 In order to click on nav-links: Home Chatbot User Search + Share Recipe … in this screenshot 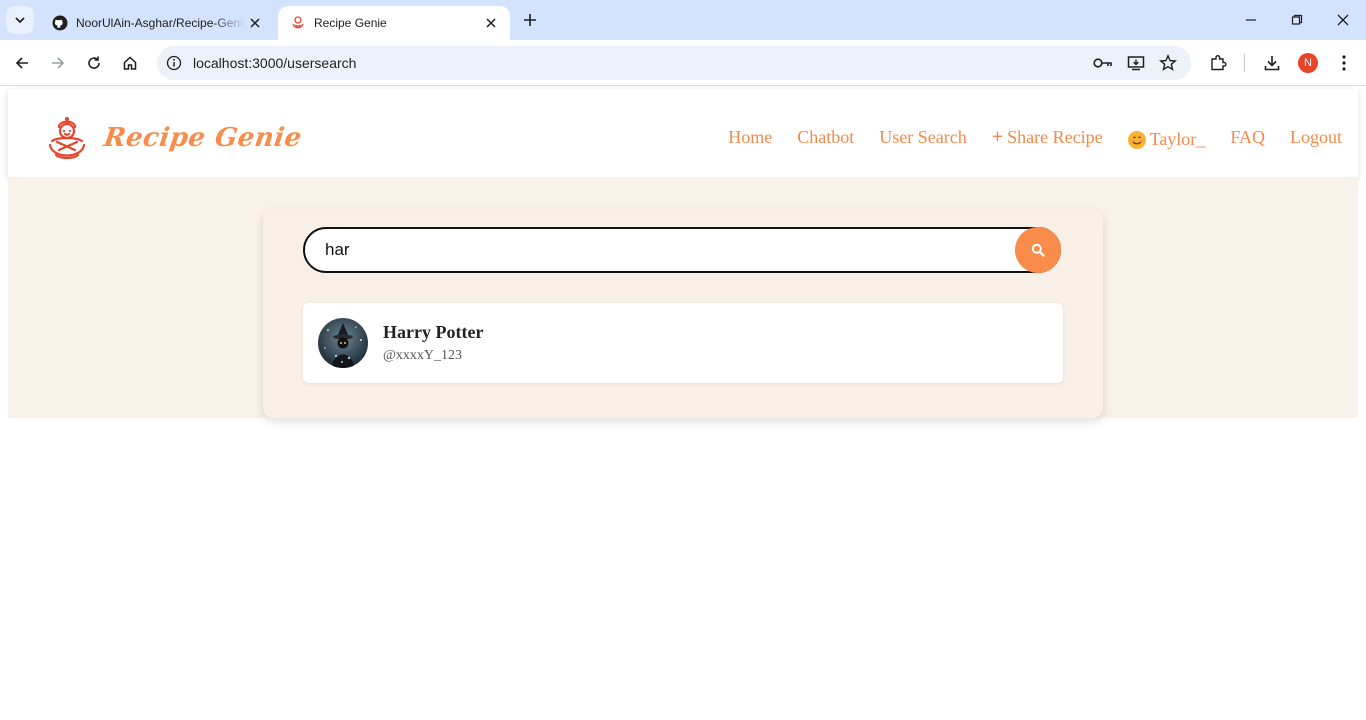, I will do `click(1022, 137)`.